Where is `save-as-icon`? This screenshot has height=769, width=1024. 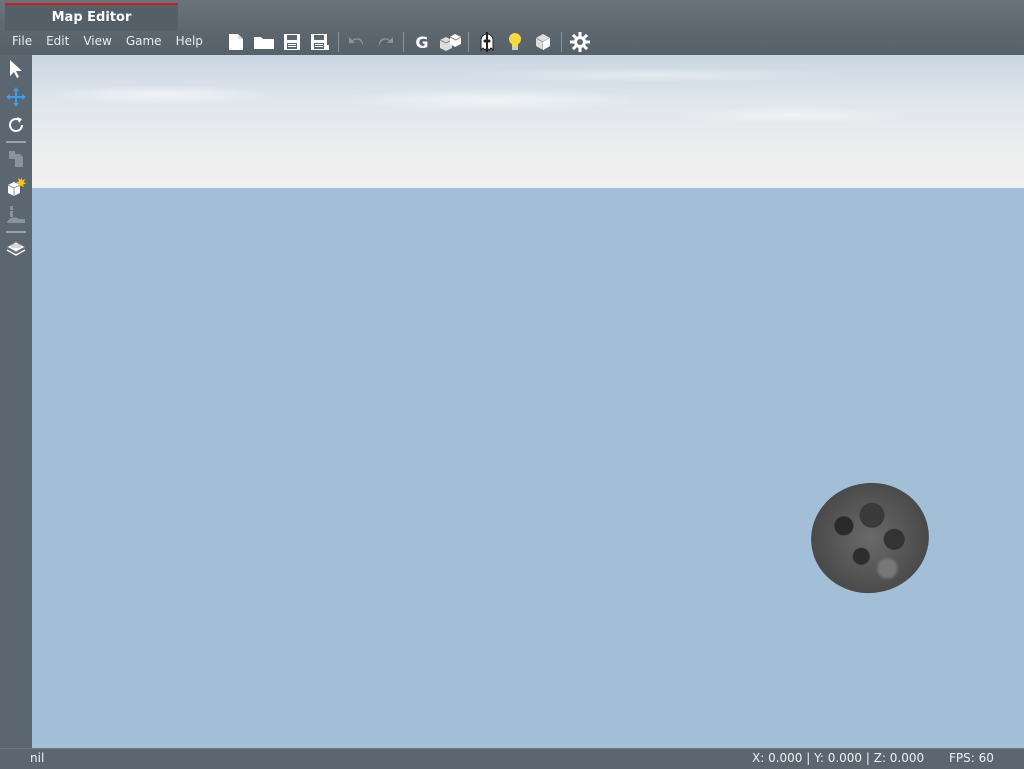
save-as-icon is located at coordinates (320, 42).